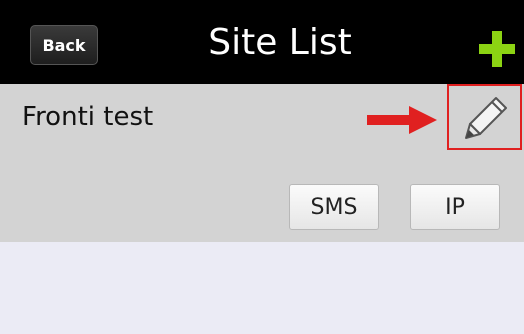  What do you see at coordinates (64, 45) in the screenshot?
I see `back-button: Back` at bounding box center [64, 45].